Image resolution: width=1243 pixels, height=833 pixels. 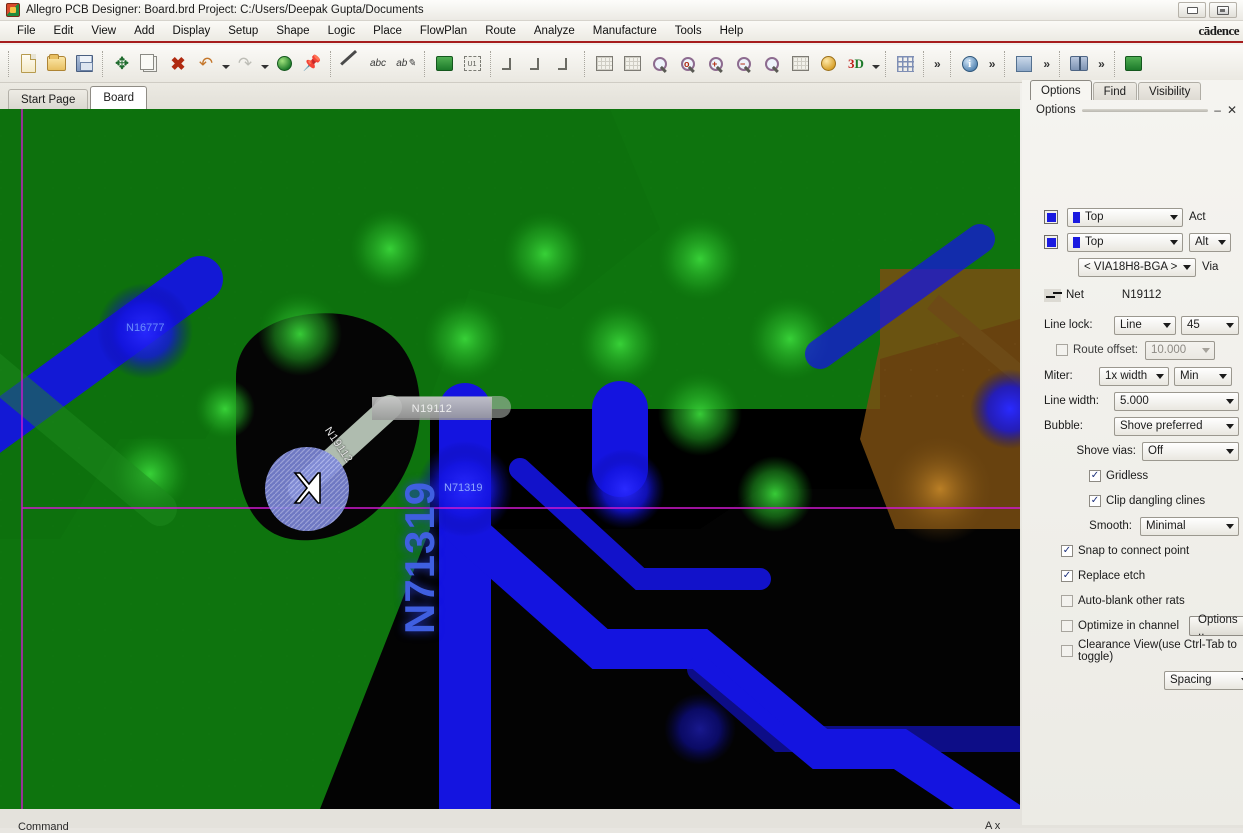 I want to click on three-d-icon: 3D, so click(x=856, y=63).